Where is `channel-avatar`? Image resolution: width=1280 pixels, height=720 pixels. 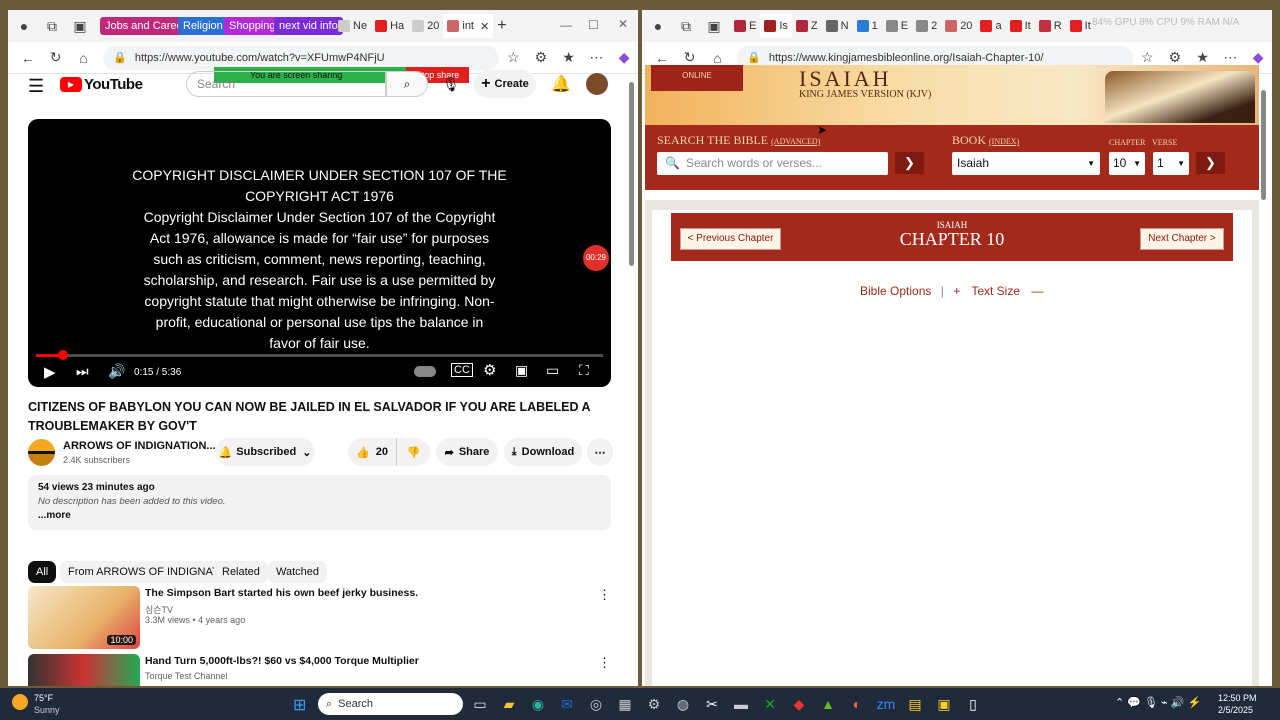
channel-avatar is located at coordinates (41, 452).